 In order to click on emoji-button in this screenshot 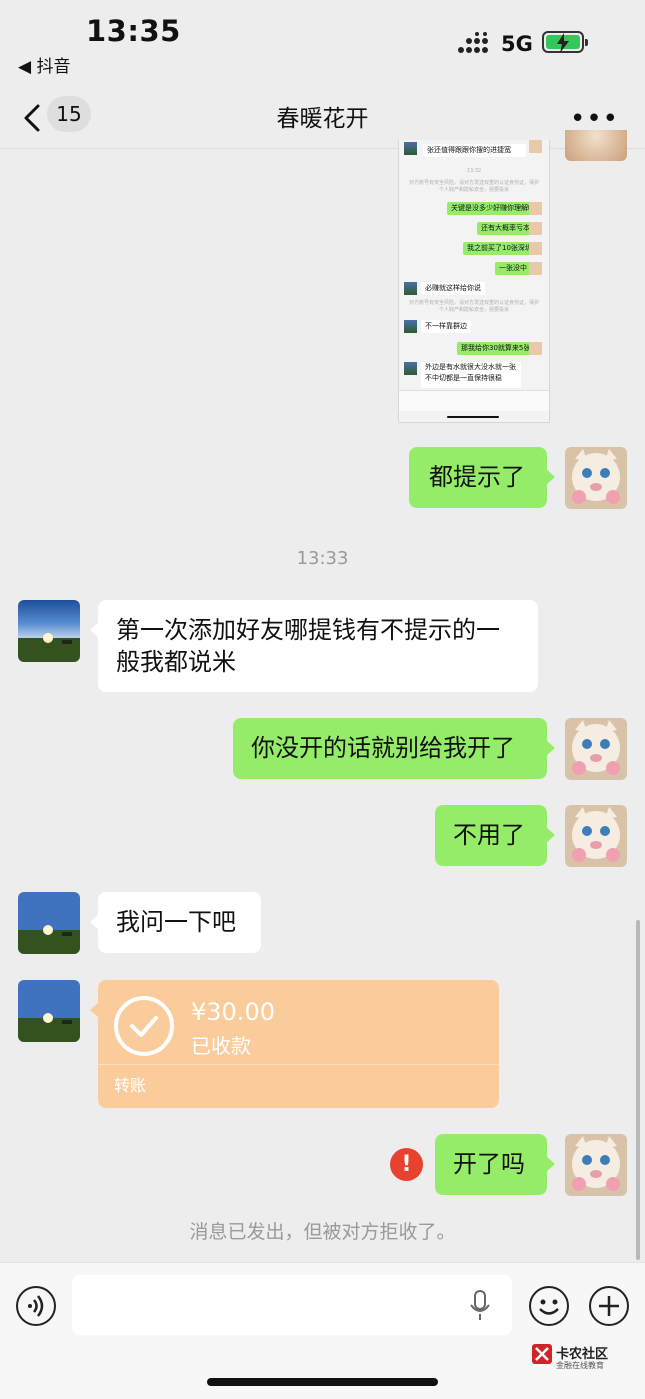, I will do `click(549, 1306)`.